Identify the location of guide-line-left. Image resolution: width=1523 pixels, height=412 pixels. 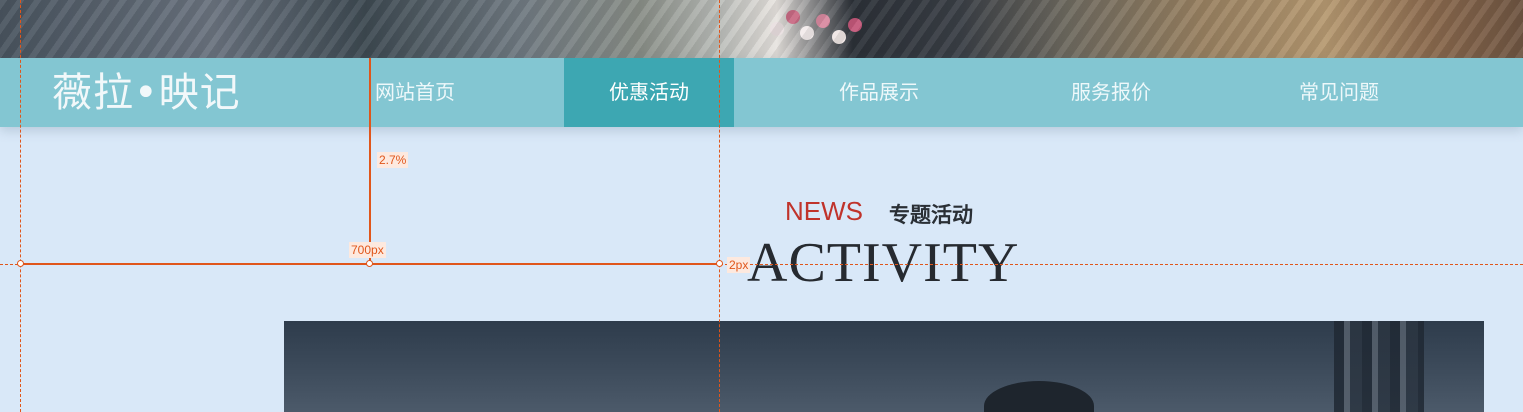
(20, 206).